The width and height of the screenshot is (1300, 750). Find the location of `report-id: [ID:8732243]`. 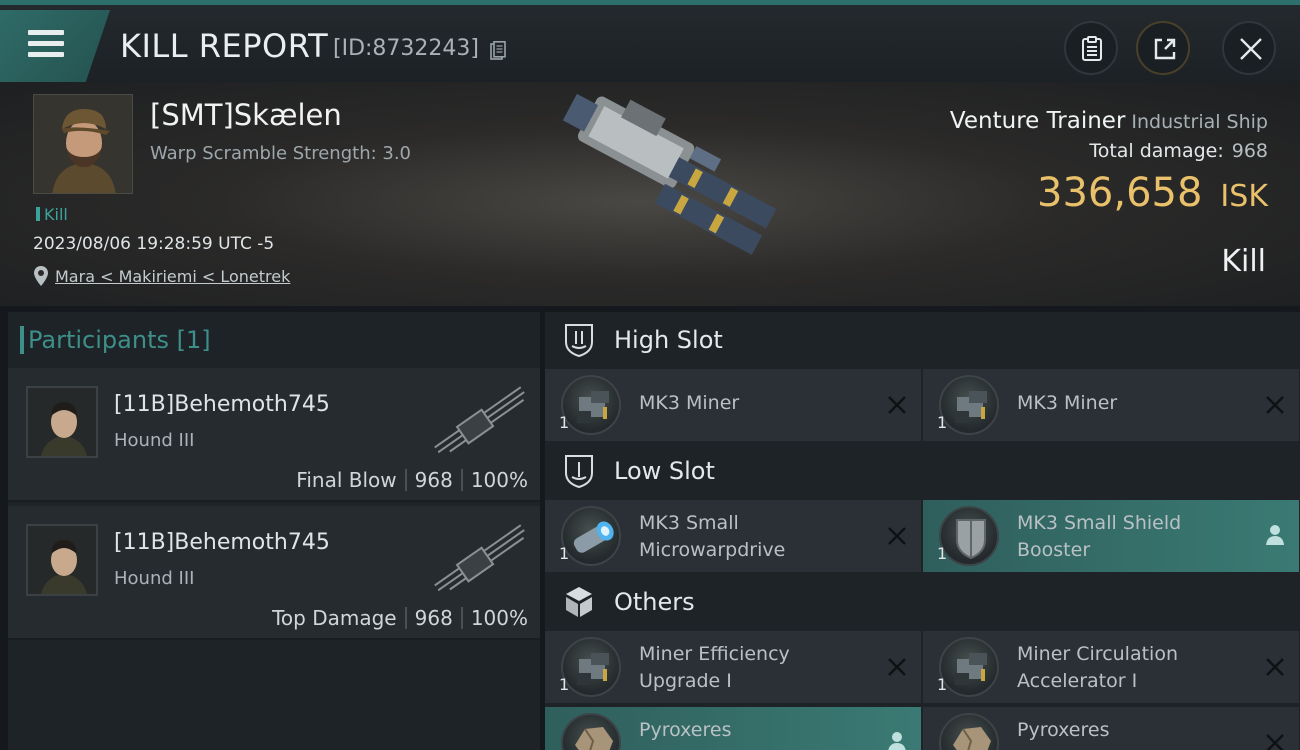

report-id: [ID:8732243] is located at coordinates (406, 48).